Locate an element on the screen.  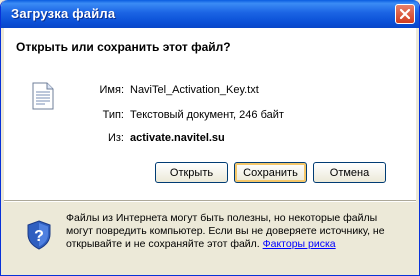
shield-question-icon: ? is located at coordinates (39, 235).